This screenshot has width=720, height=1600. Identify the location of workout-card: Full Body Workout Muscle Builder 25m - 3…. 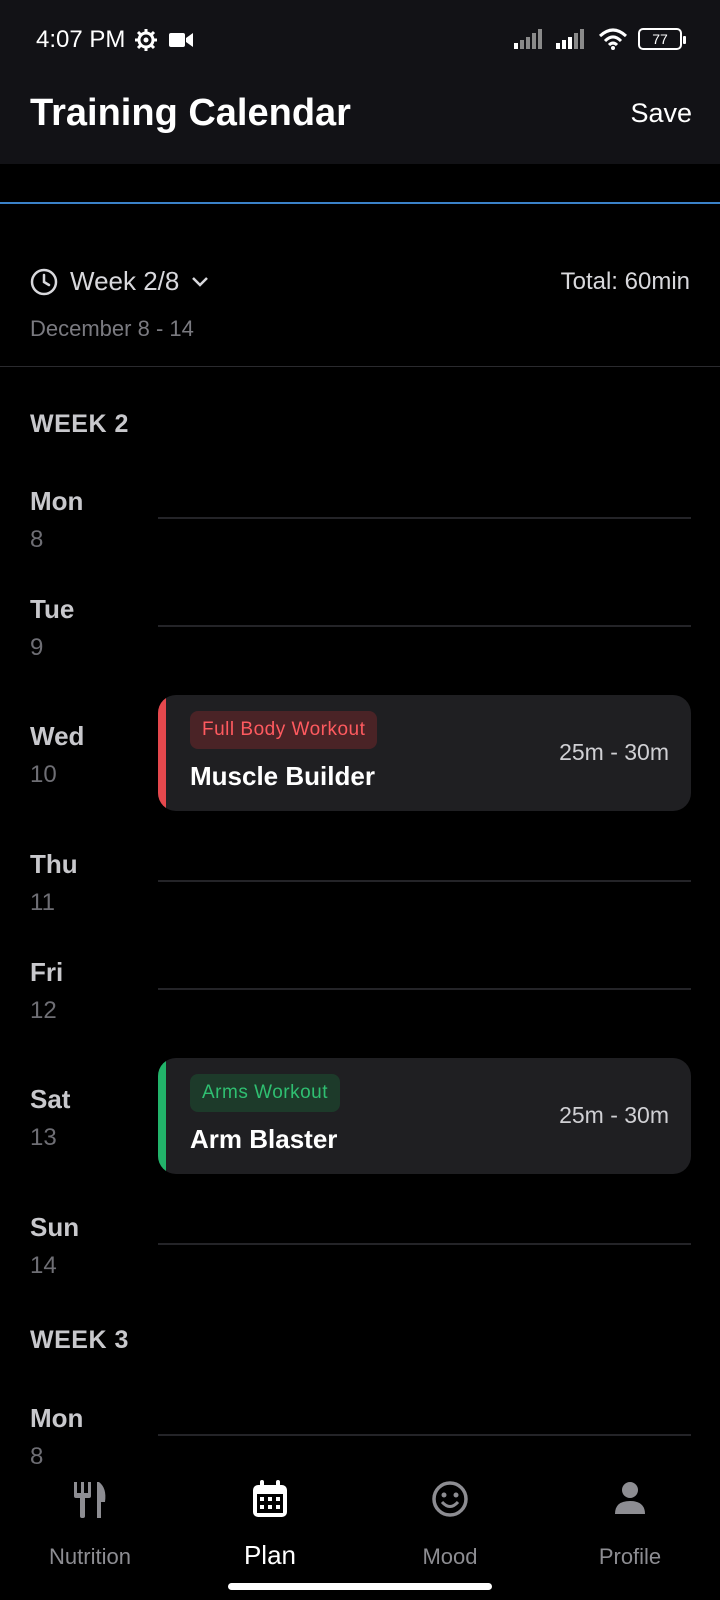
(424, 753).